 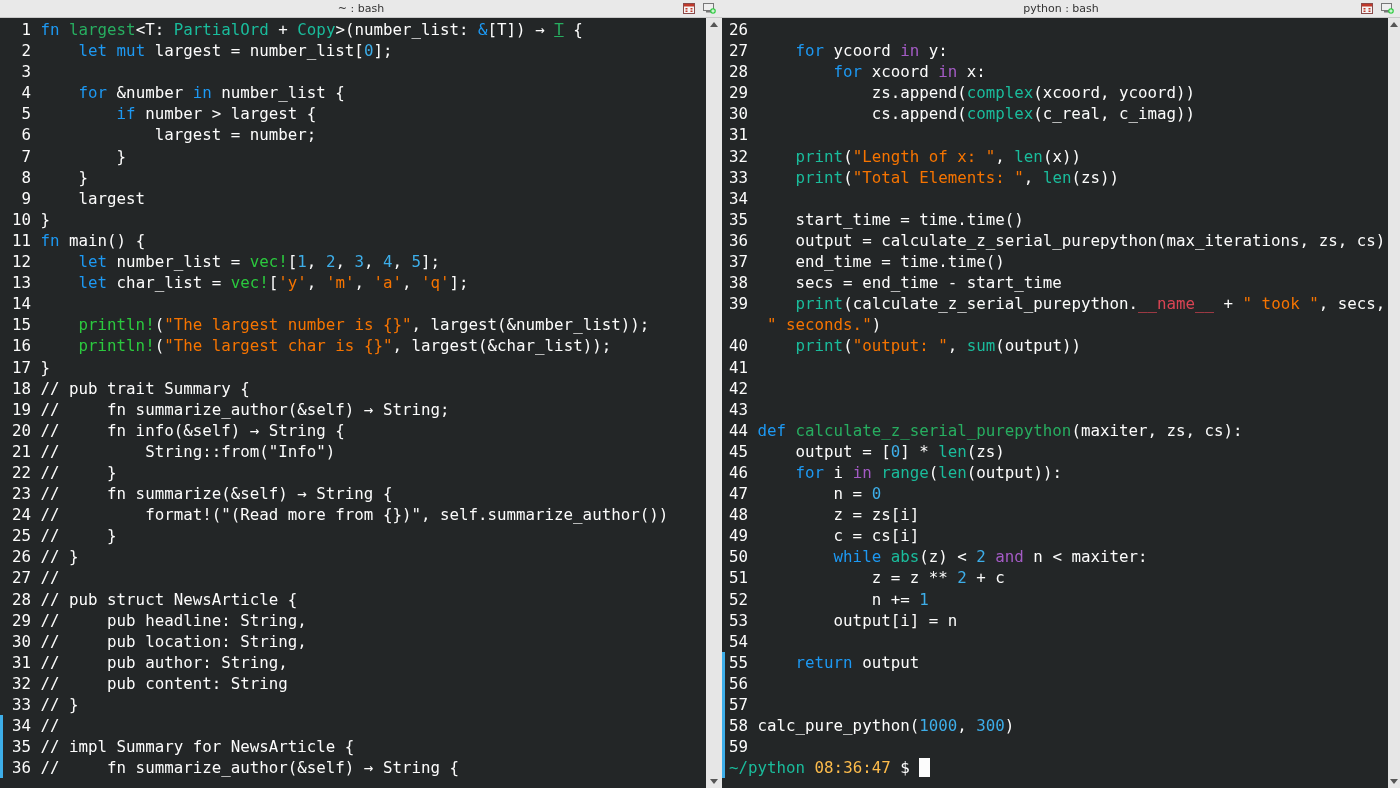 I want to click on line-number: 22, so click(x=22, y=472).